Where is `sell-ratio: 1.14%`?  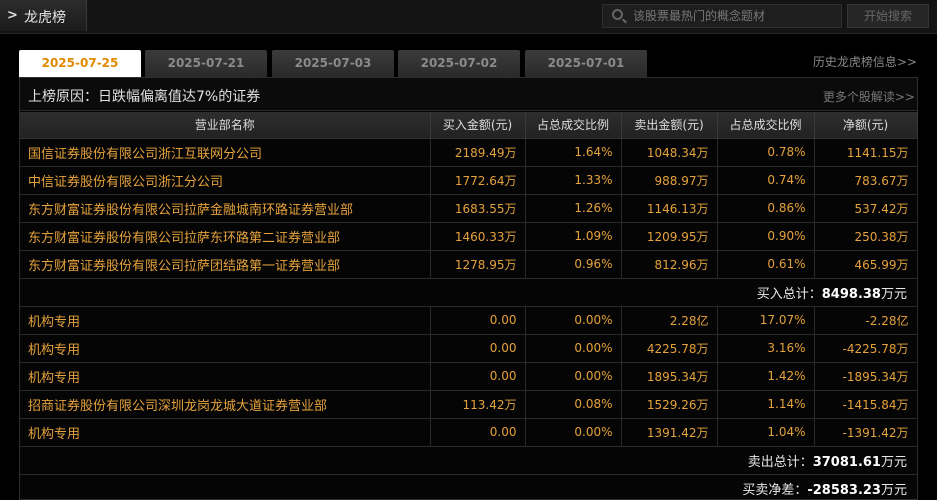 sell-ratio: 1.14% is located at coordinates (766, 404).